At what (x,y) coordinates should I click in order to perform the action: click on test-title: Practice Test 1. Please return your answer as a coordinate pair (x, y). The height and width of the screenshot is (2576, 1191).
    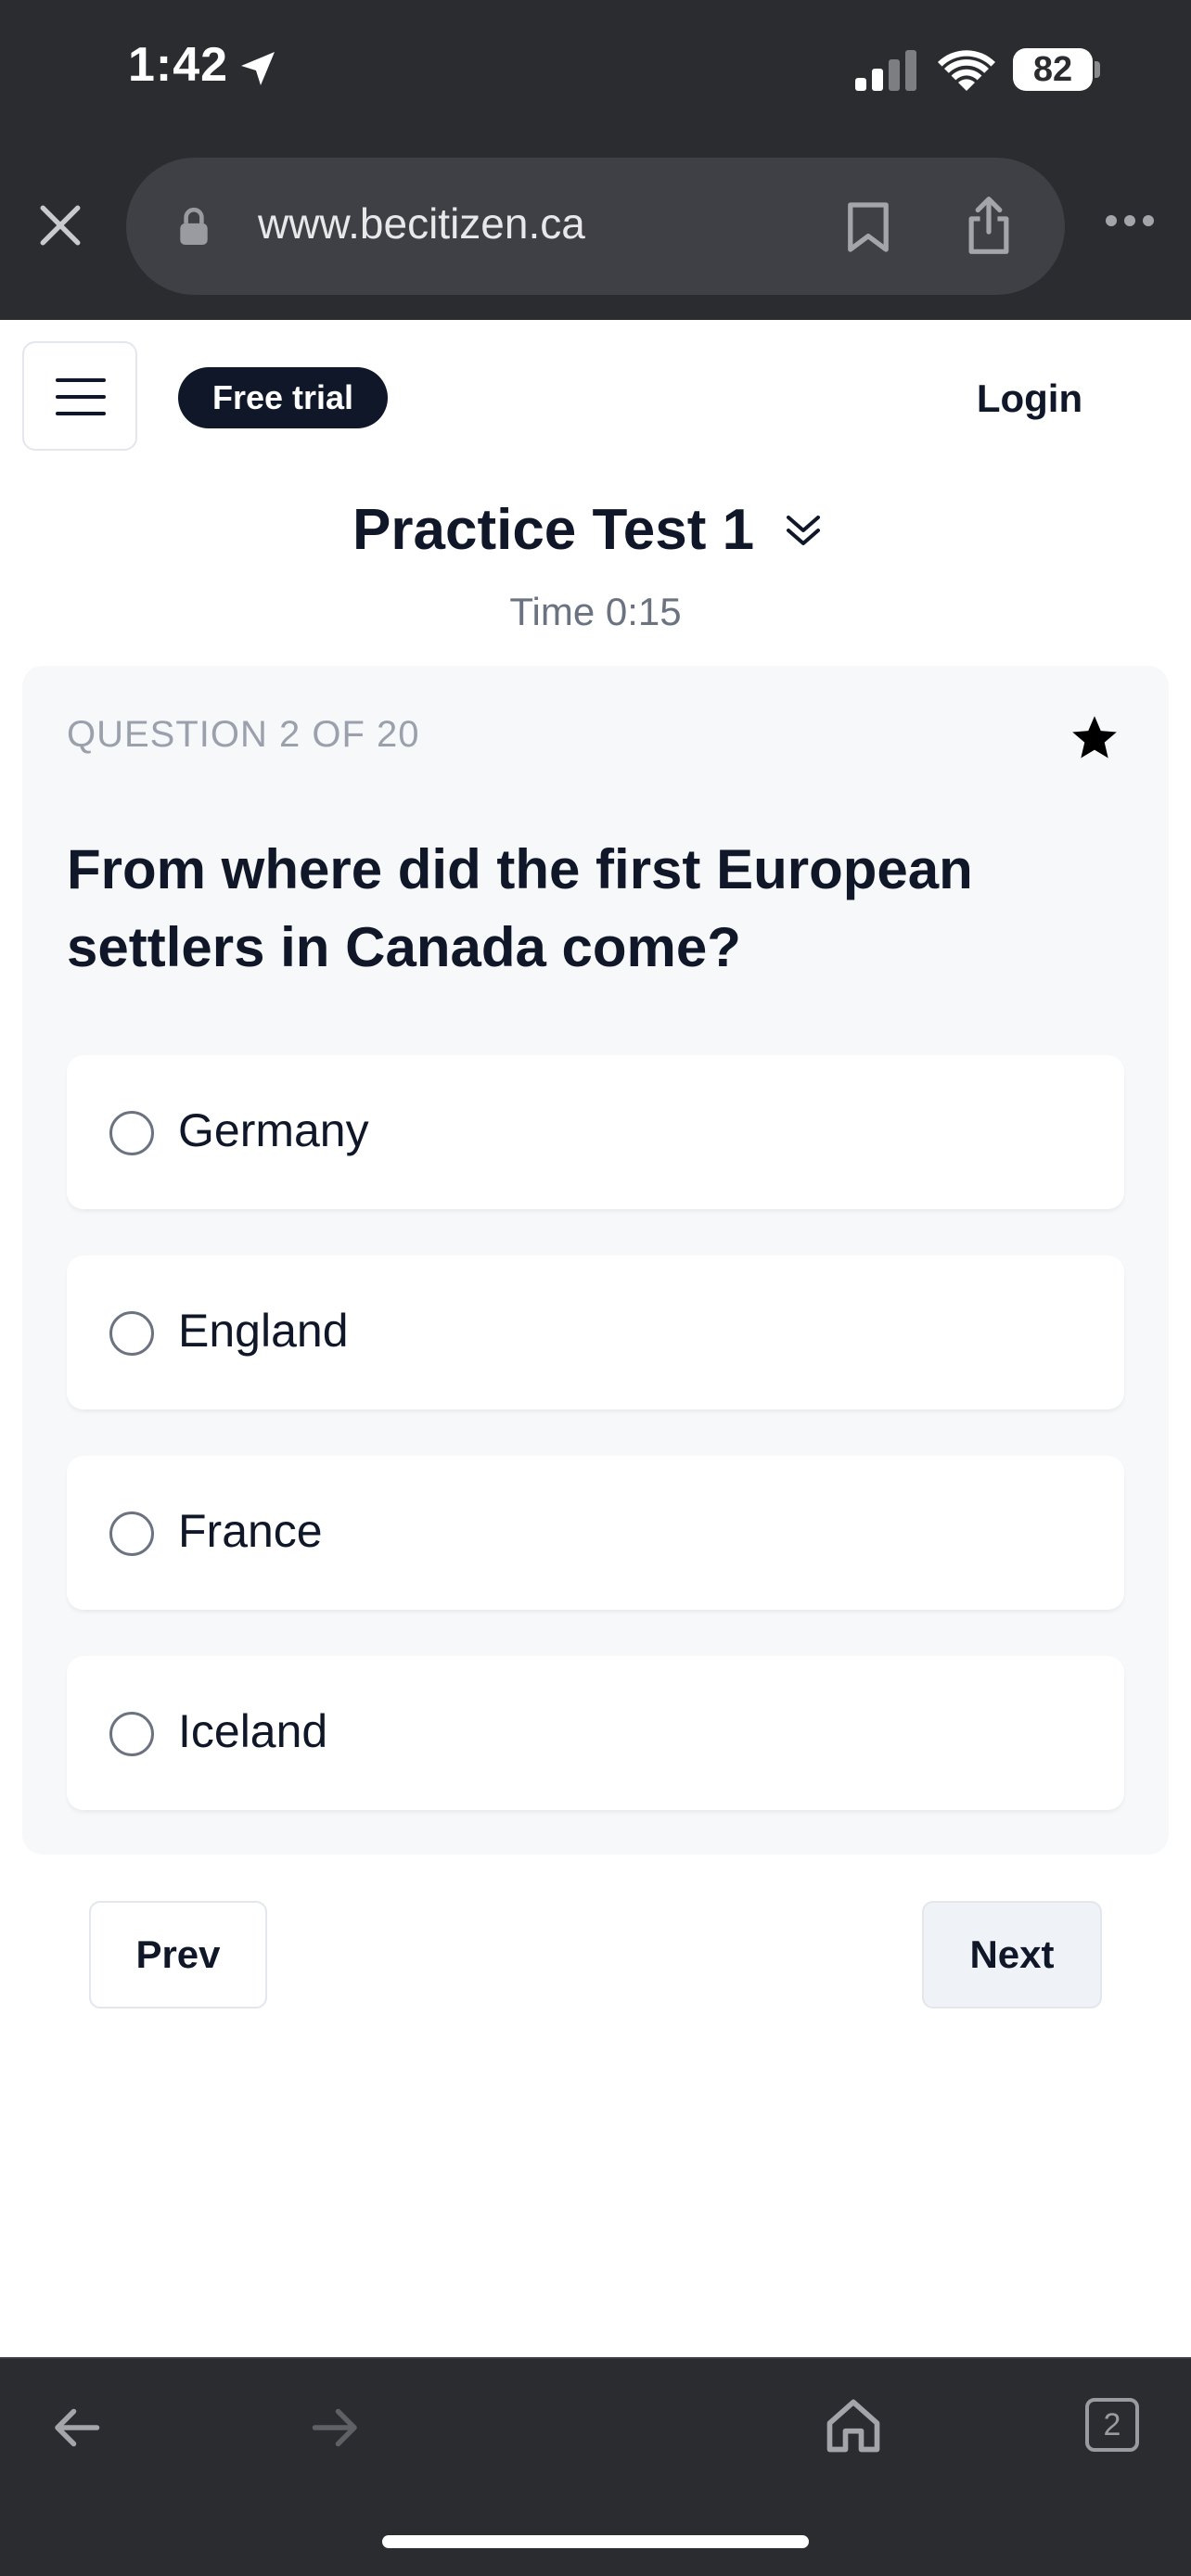
    Looking at the image, I should click on (553, 530).